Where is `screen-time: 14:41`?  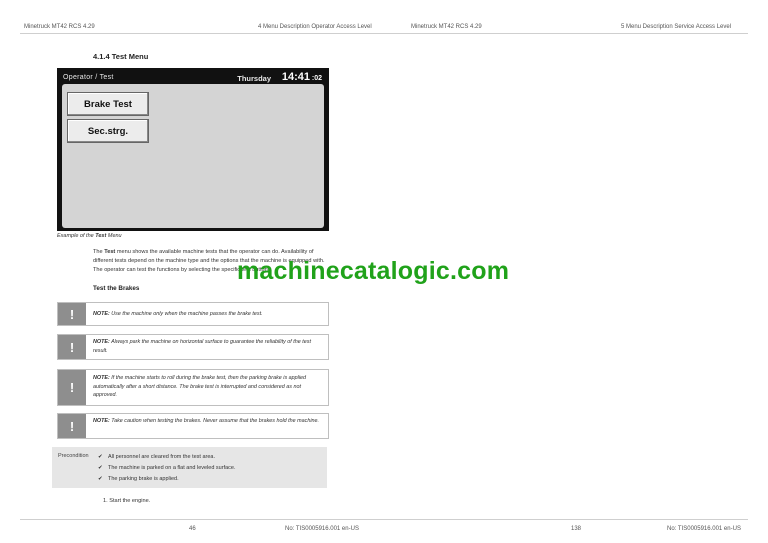 screen-time: 14:41 is located at coordinates (295, 77).